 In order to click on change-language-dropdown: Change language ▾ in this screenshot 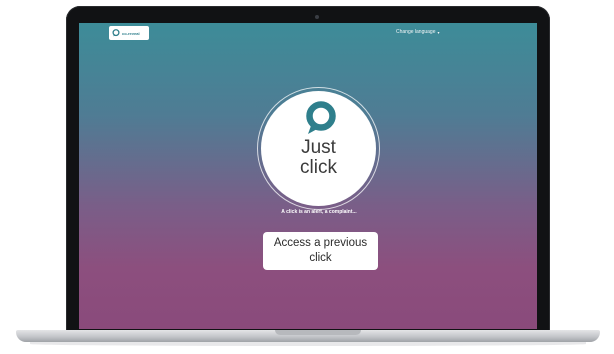, I will do `click(418, 32)`.